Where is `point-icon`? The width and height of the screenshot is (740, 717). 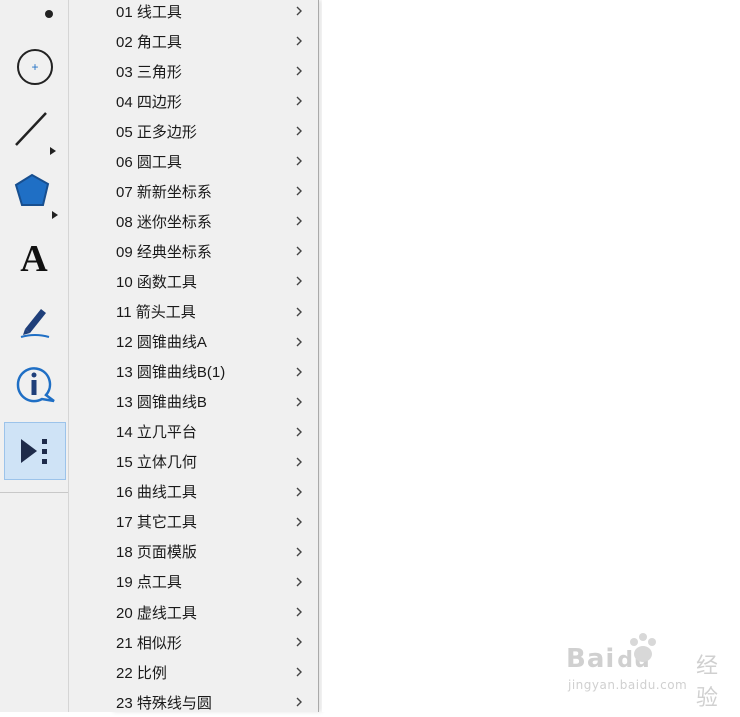 point-icon is located at coordinates (49, 14).